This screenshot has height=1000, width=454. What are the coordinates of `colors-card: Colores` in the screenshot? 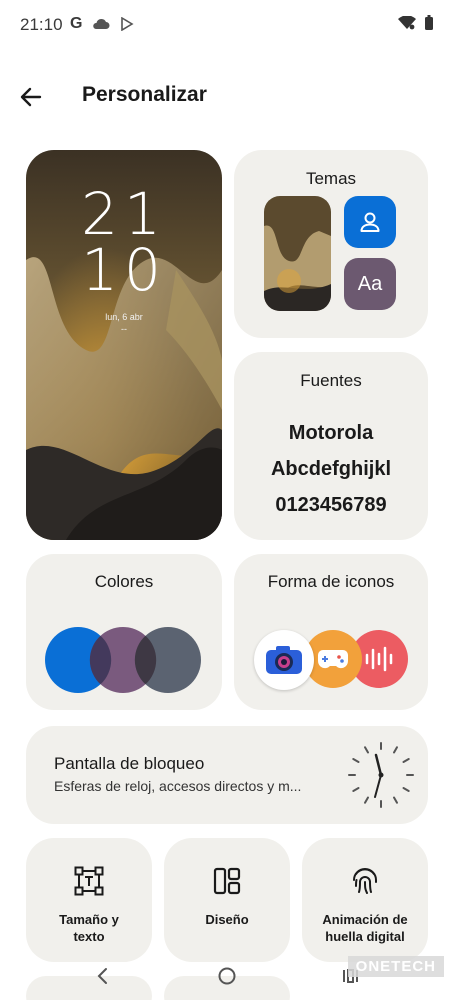 It's located at (124, 632).